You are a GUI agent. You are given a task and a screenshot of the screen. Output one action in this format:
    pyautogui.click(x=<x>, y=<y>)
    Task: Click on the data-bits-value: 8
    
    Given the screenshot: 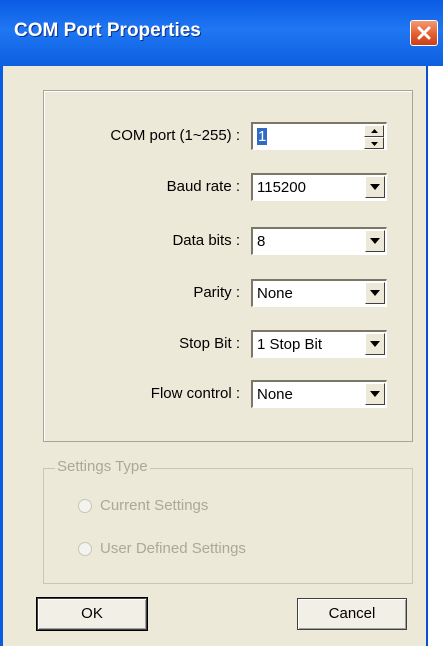 What is the action you would take?
    pyautogui.click(x=261, y=241)
    